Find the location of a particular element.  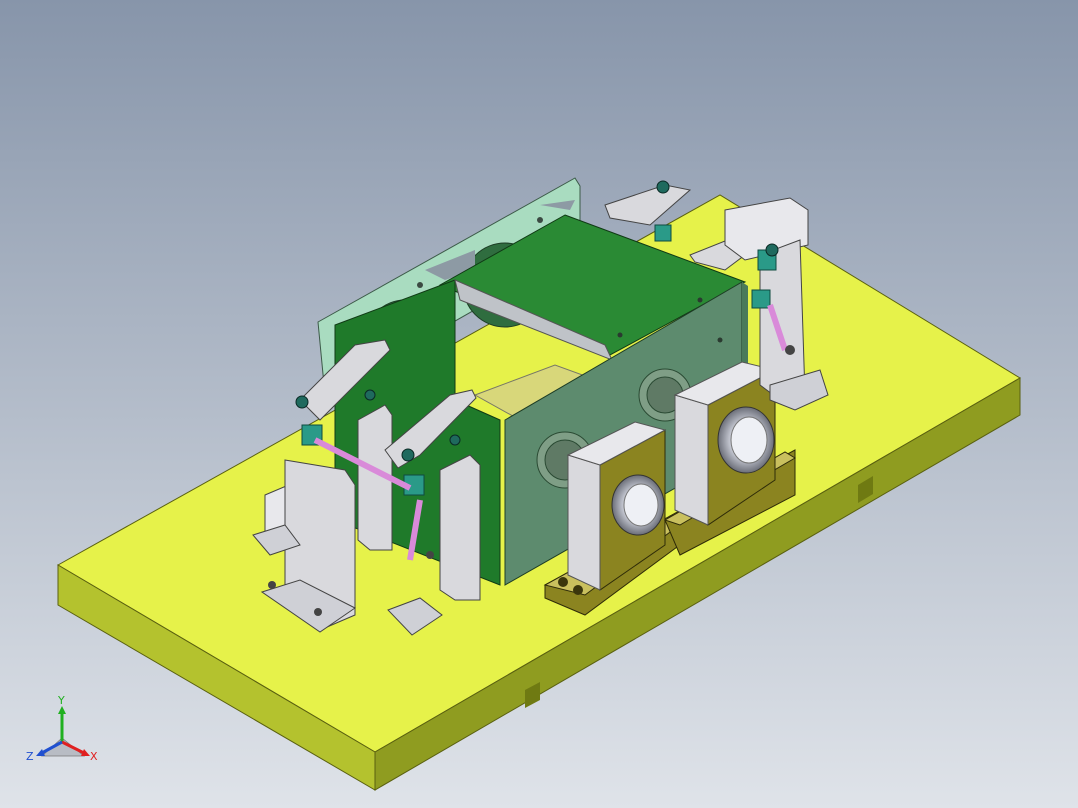

support-column is located at coordinates (460, 527).